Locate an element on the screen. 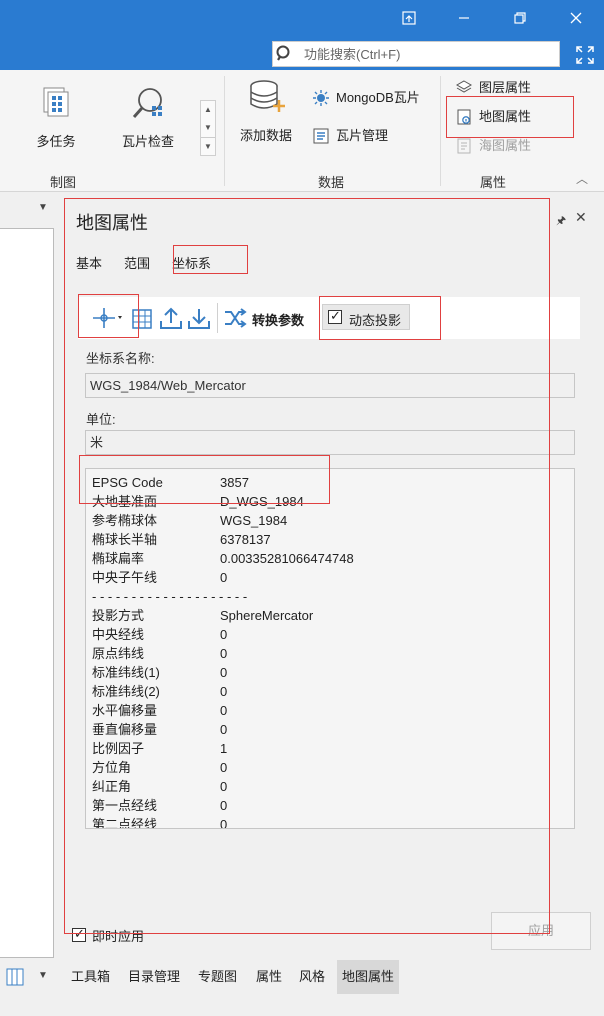 The image size is (604, 1016). restore-icon is located at coordinates (520, 20).